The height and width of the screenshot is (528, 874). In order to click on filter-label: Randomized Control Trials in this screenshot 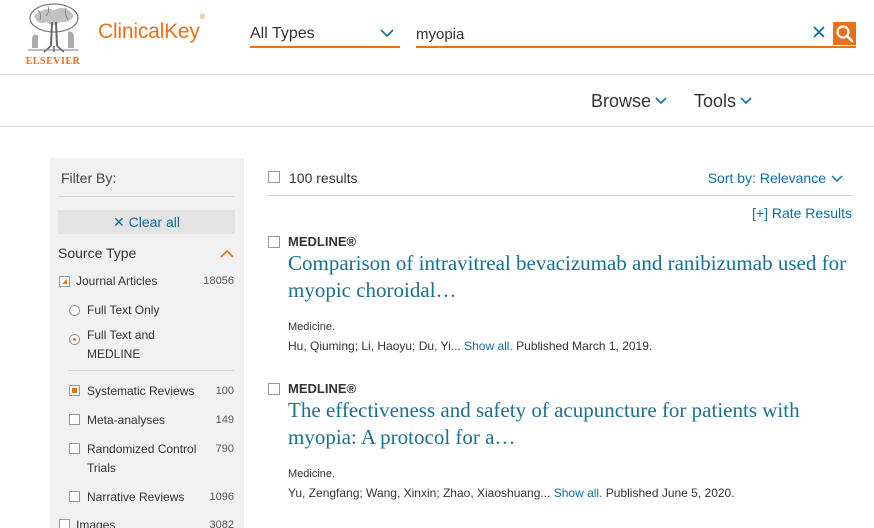, I will do `click(142, 458)`.